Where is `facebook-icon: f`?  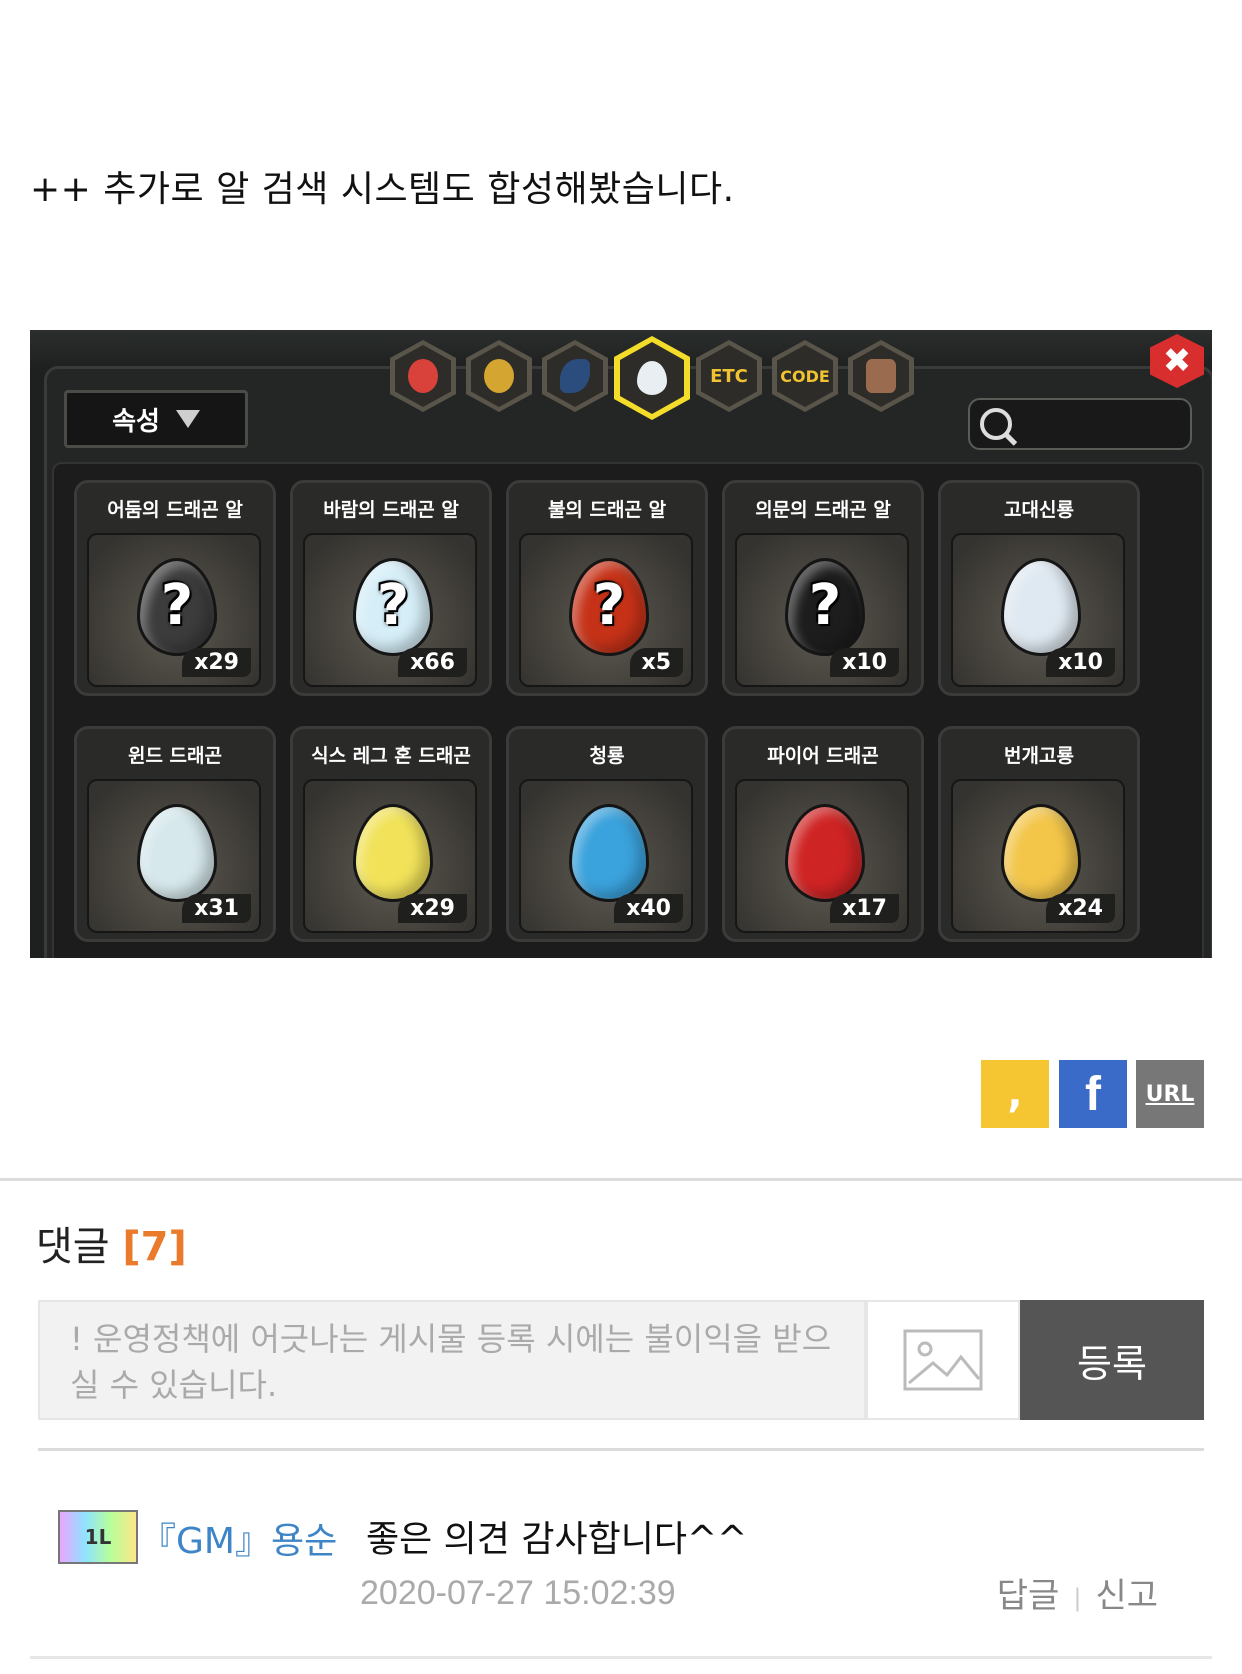
facebook-icon: f is located at coordinates (1093, 1094).